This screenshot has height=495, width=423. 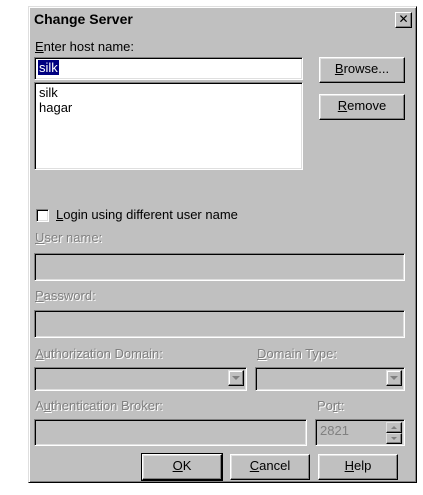 I want to click on dialog-title: Change Server, so click(x=83, y=19).